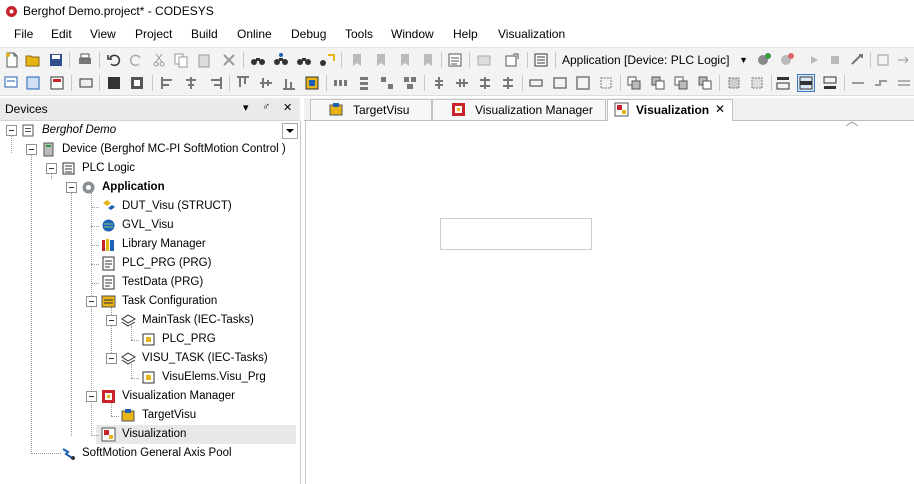 This screenshot has height=484, width=914. Describe the element at coordinates (884, 60) in the screenshot. I see `breakpoint-icon` at that location.